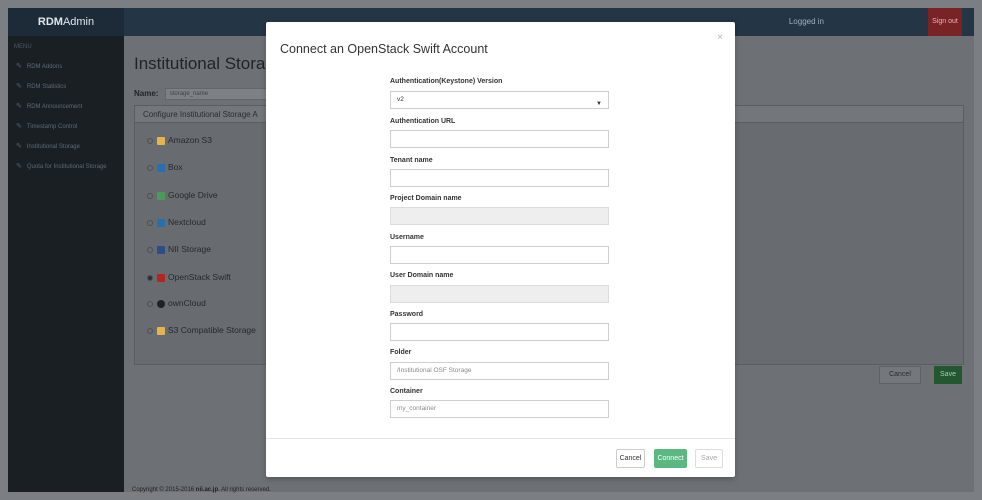  What do you see at coordinates (190, 140) in the screenshot?
I see `provider-label: Amazon S3` at bounding box center [190, 140].